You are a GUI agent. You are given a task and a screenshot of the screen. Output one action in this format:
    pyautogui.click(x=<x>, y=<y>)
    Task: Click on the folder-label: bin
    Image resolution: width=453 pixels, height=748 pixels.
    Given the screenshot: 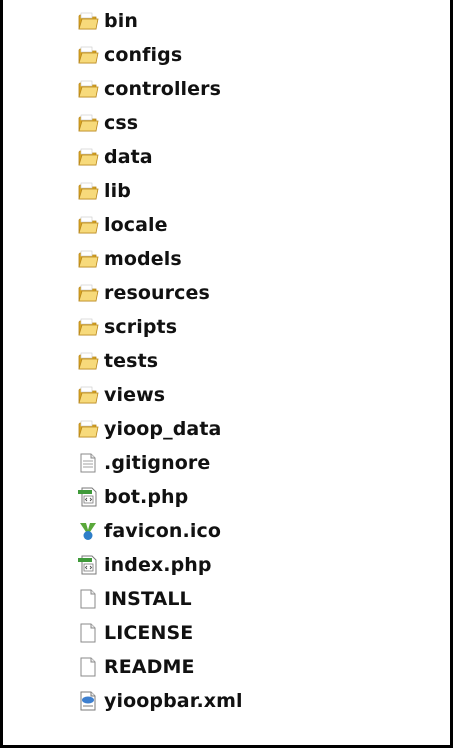 What is the action you would take?
    pyautogui.click(x=121, y=21)
    